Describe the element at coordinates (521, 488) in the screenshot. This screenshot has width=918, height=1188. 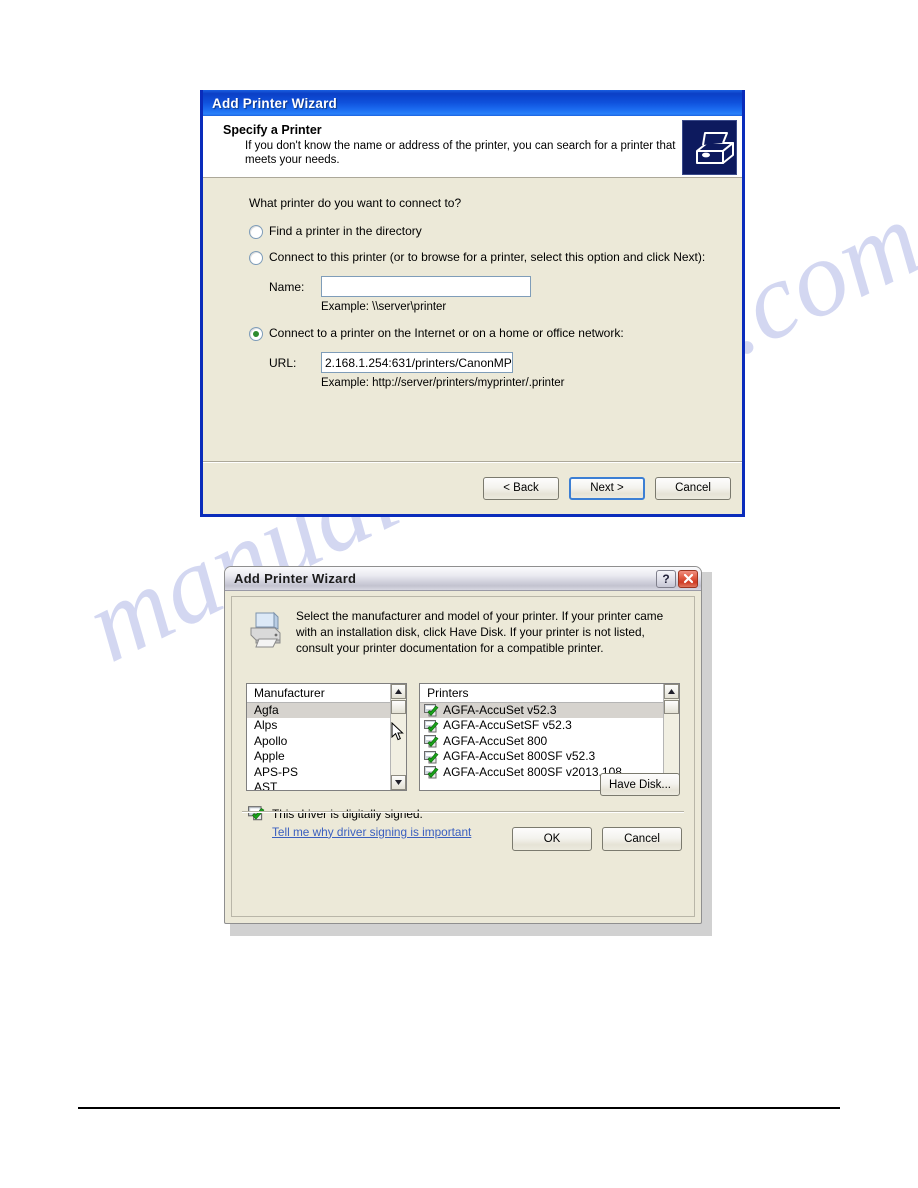
I see `back-button: < Back` at that location.